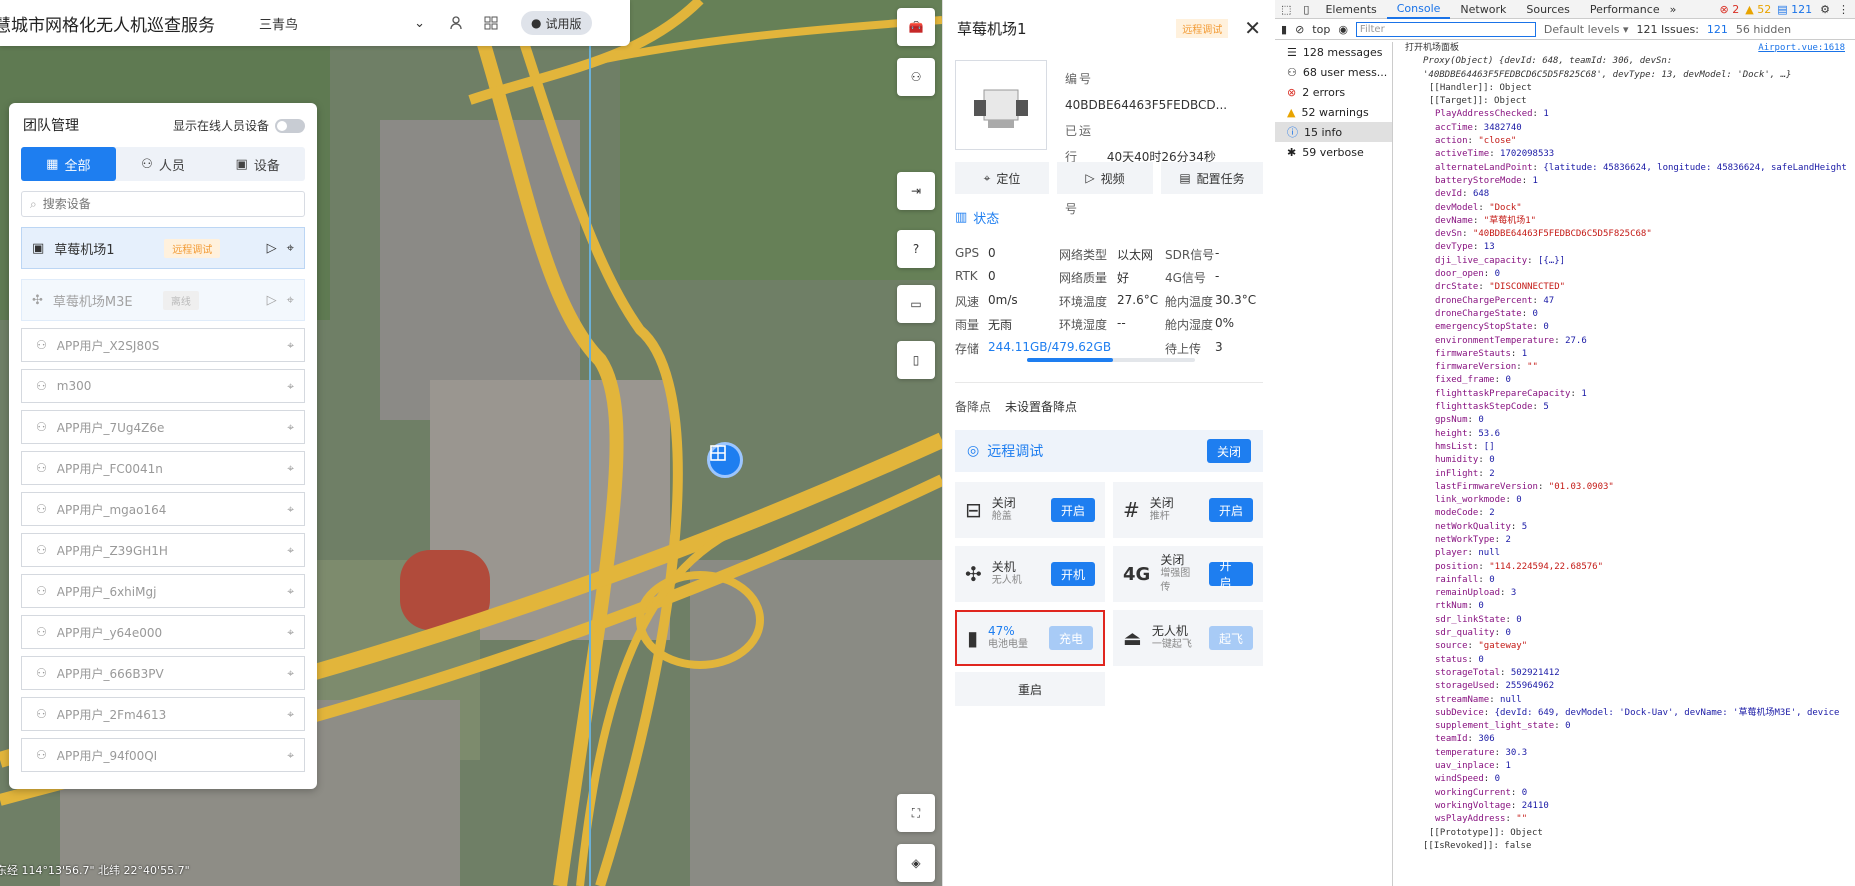 This screenshot has width=1855, height=886. What do you see at coordinates (1717, 29) in the screenshot?
I see `issues-link: 121` at bounding box center [1717, 29].